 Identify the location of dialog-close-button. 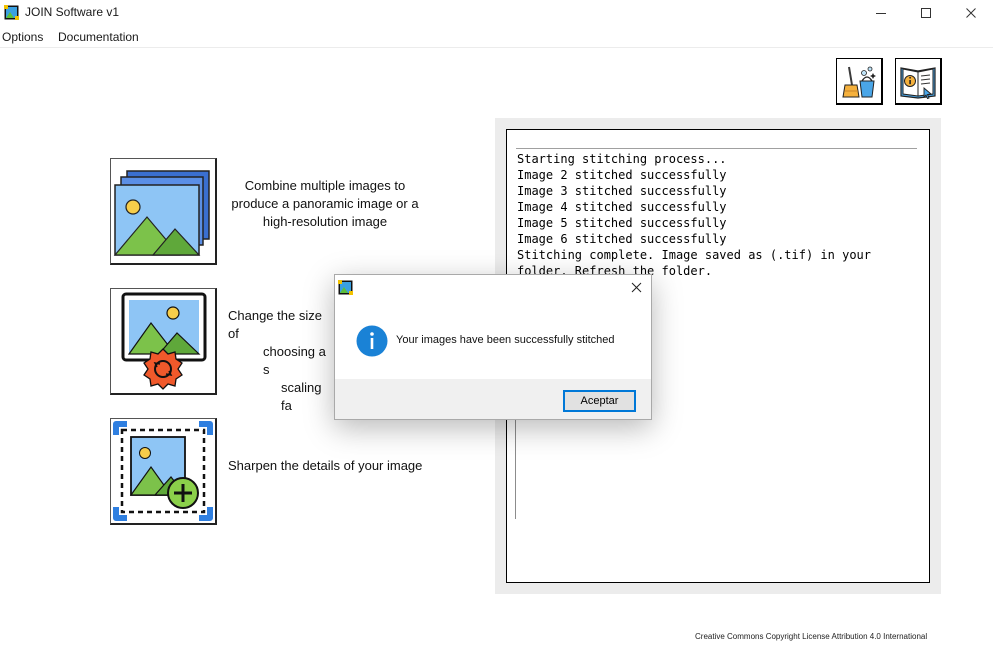
(636, 287).